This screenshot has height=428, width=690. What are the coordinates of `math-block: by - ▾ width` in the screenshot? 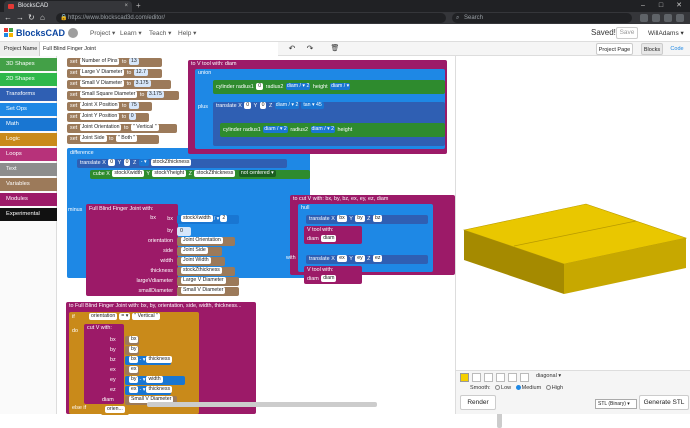 It's located at (155, 380).